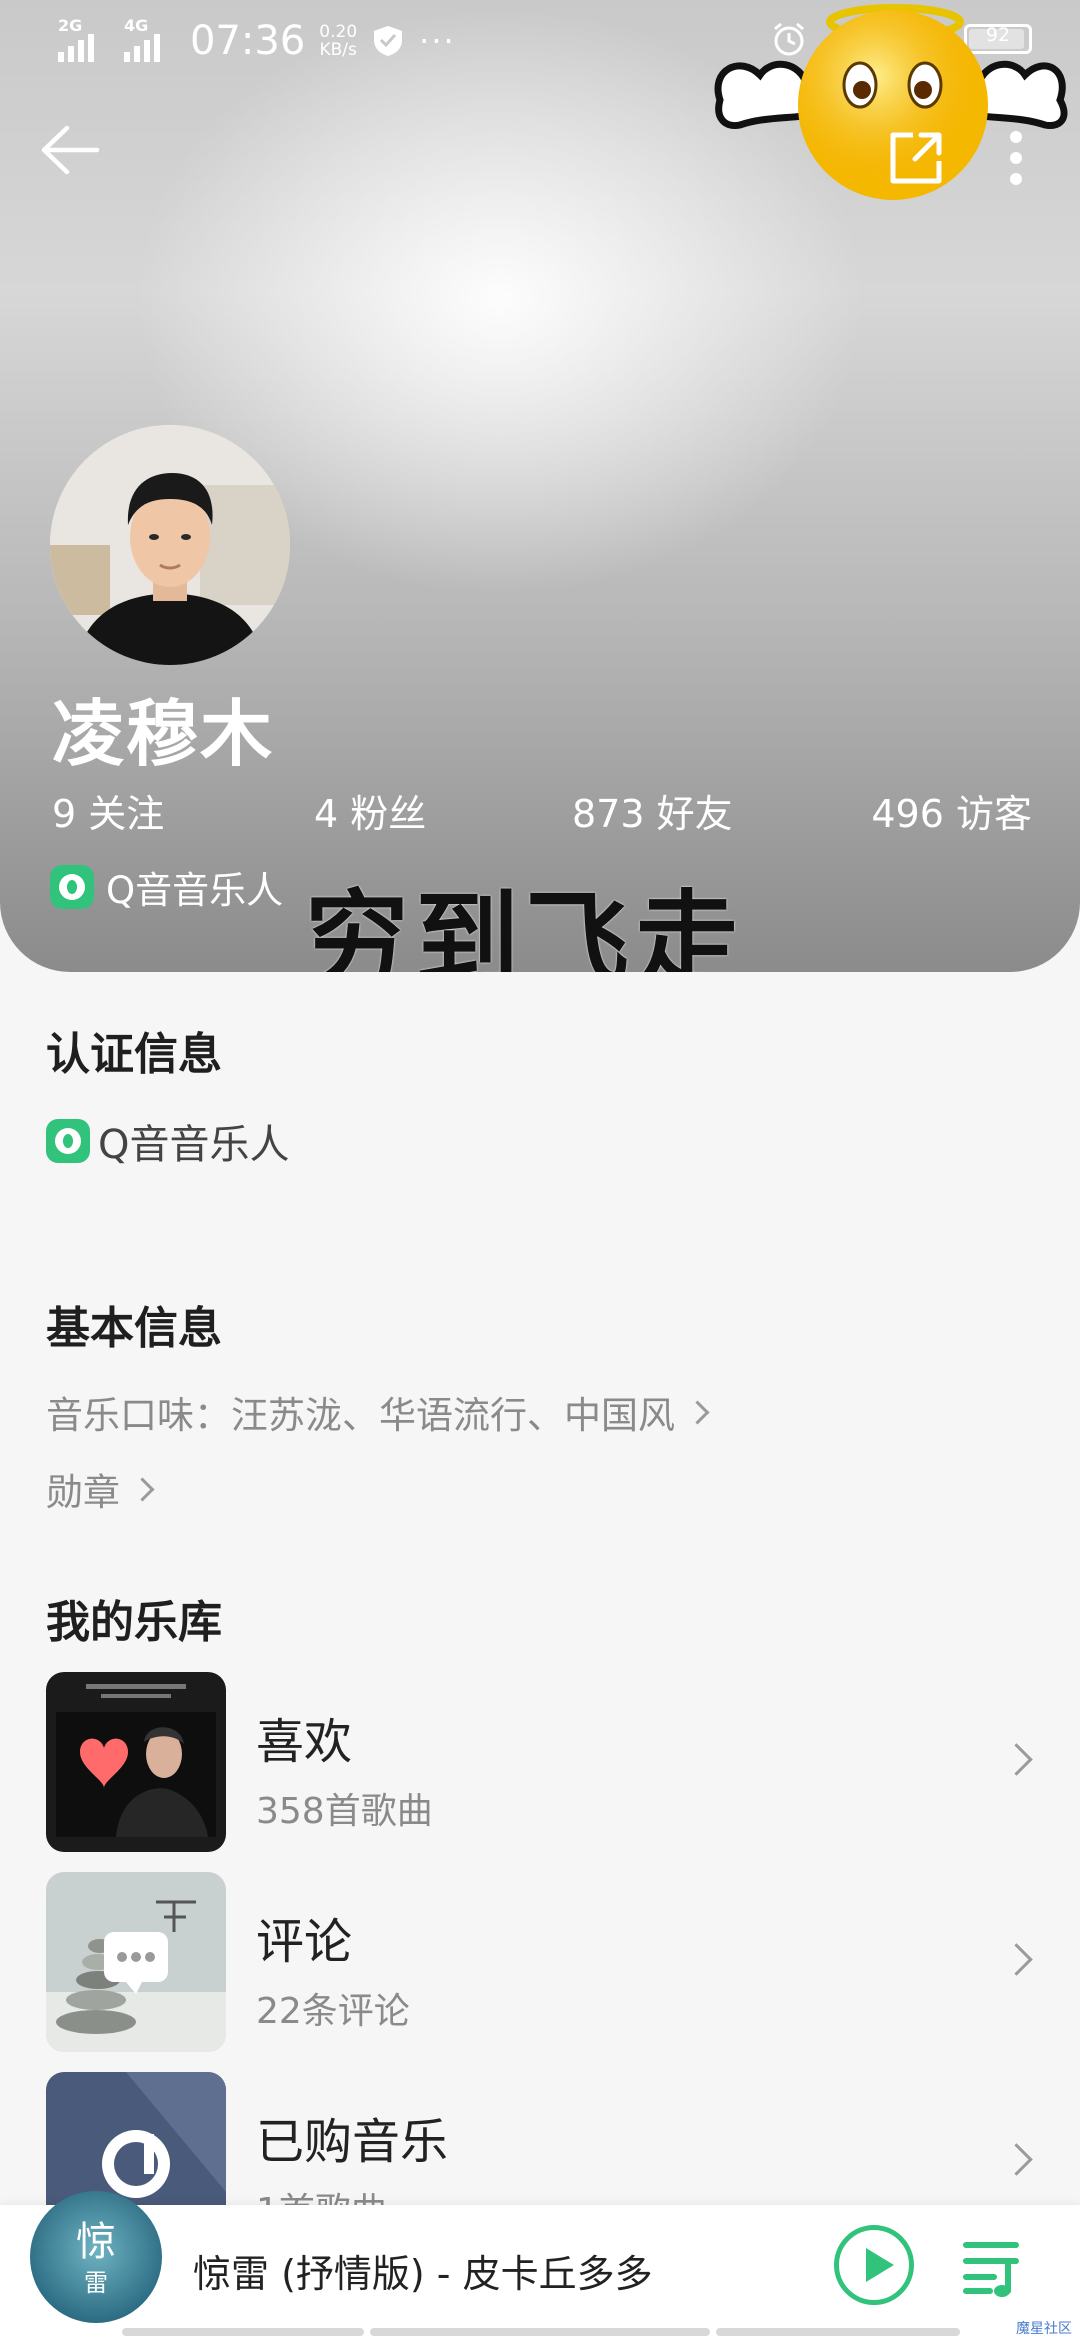  I want to click on username: 凌穆木, so click(163, 734).